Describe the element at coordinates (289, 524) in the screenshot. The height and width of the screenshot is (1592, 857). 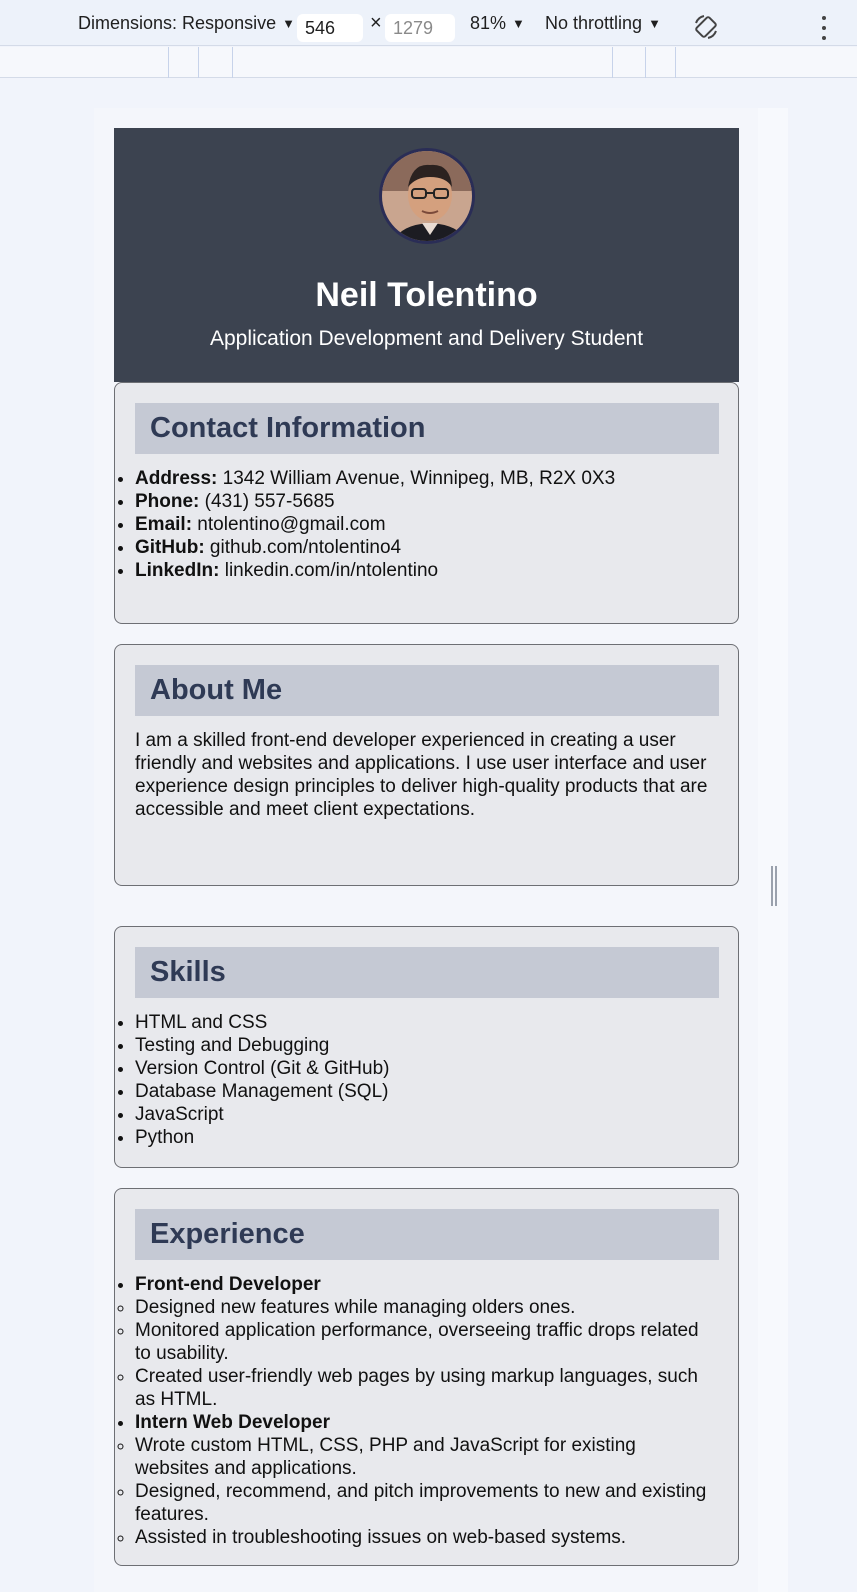
I see `contact-value: ntolentino@gmail.com` at that location.